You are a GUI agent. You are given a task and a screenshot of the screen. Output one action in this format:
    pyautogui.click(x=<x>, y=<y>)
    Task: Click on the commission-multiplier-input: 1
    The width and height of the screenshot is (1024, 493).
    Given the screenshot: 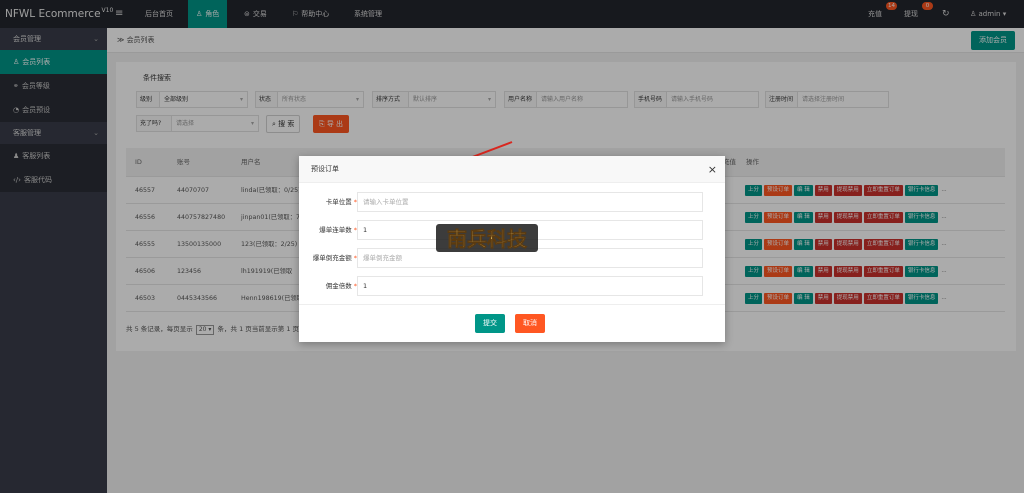 What is the action you would take?
    pyautogui.click(x=530, y=286)
    